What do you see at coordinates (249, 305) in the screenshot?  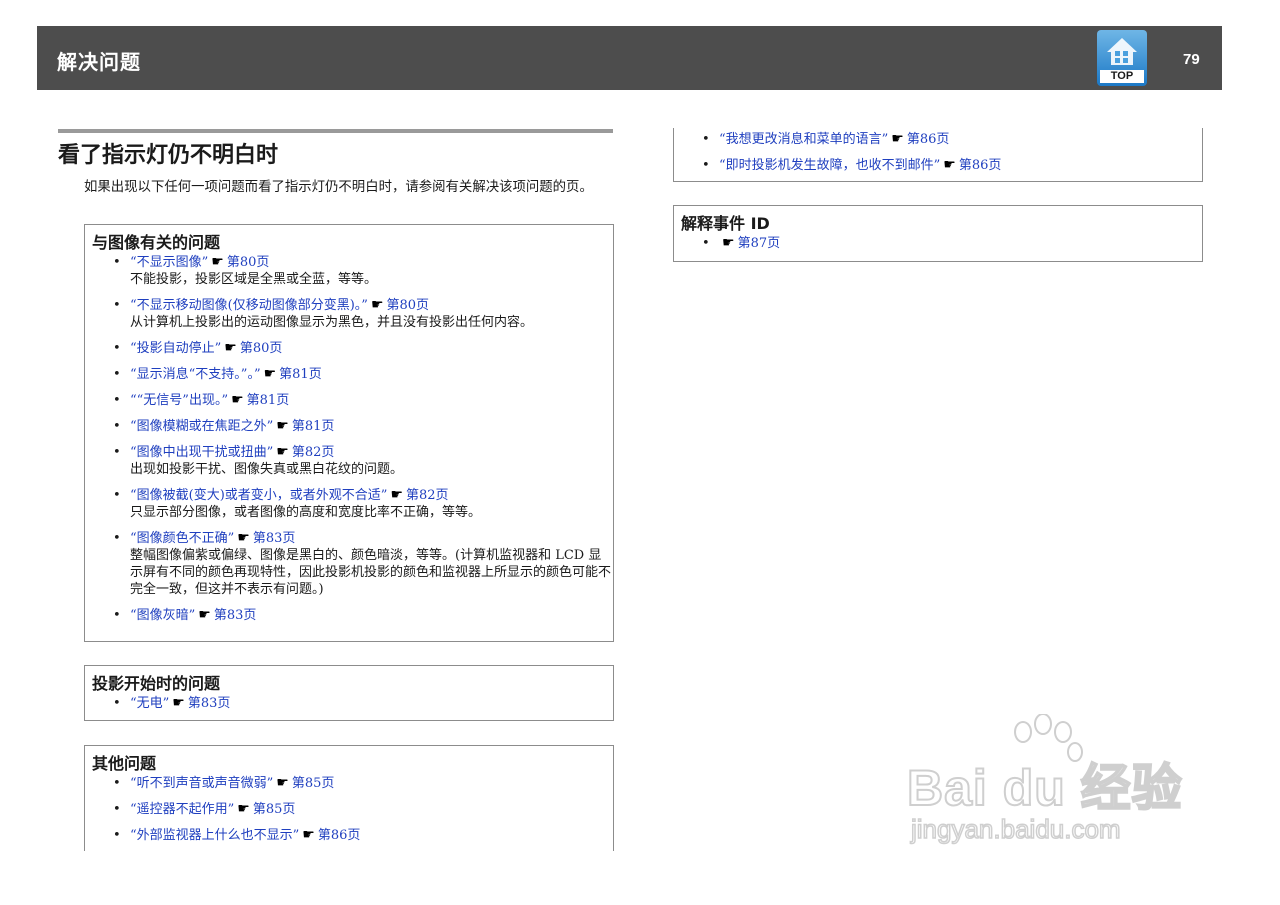 I see `problem-link: “不显示移动图像(仅移动图像部分变黑)。”` at bounding box center [249, 305].